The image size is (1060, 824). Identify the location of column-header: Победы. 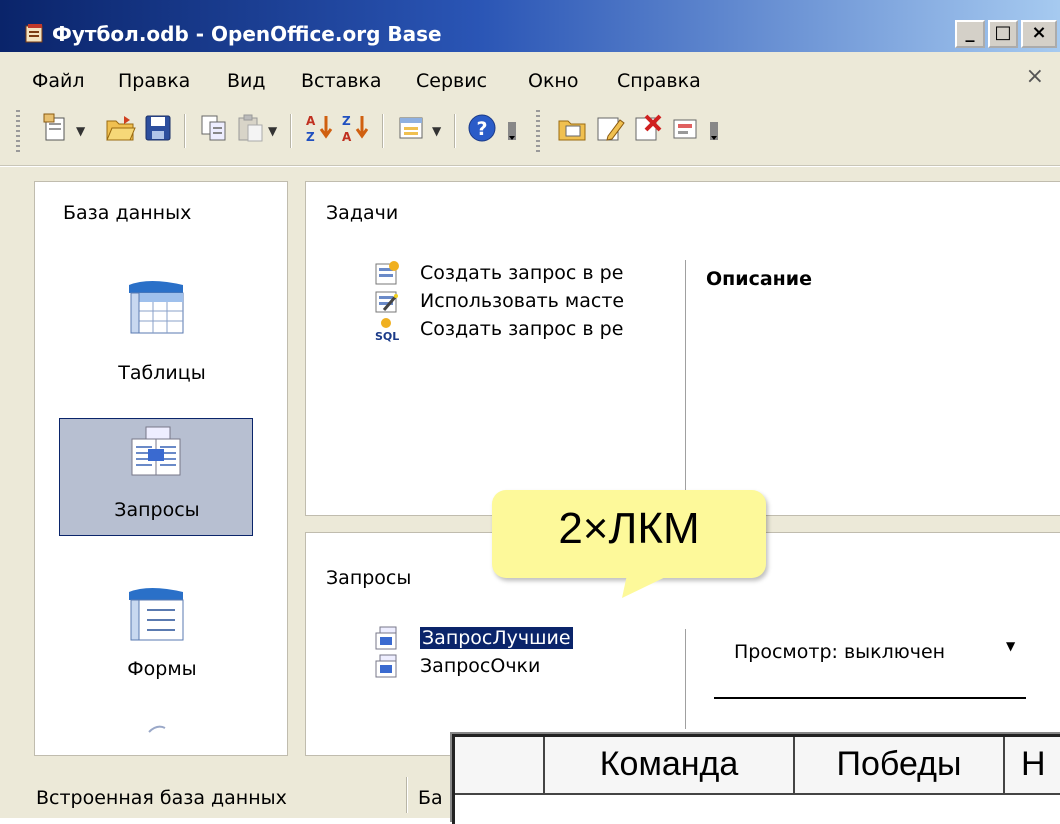
(900, 766).